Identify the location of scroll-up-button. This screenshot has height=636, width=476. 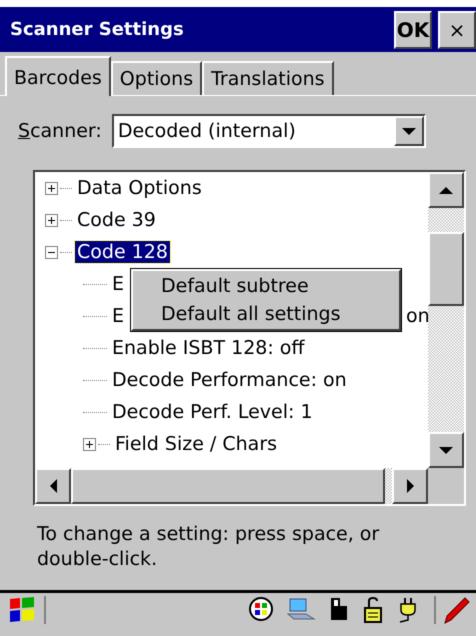
(446, 190).